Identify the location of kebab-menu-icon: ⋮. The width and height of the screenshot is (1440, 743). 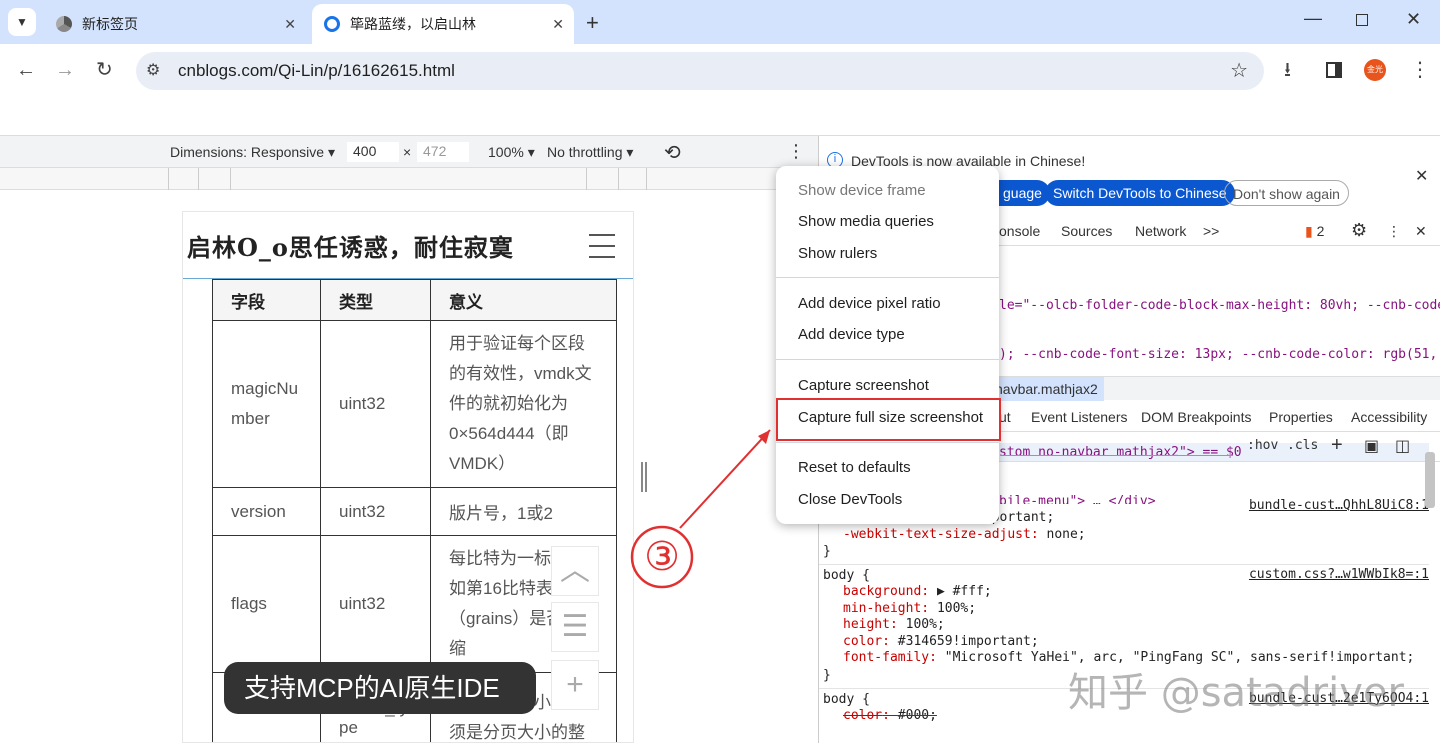
(1420, 70).